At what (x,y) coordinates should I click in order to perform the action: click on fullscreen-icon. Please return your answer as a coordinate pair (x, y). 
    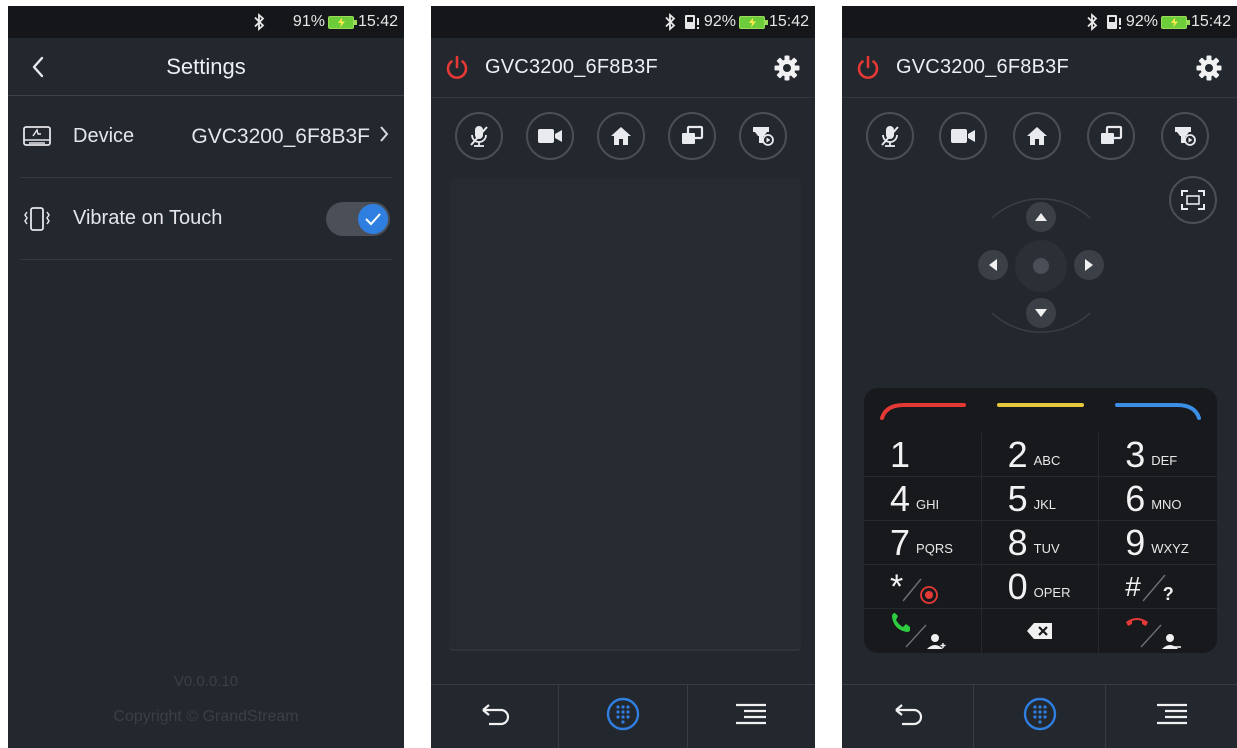
    Looking at the image, I should click on (1193, 200).